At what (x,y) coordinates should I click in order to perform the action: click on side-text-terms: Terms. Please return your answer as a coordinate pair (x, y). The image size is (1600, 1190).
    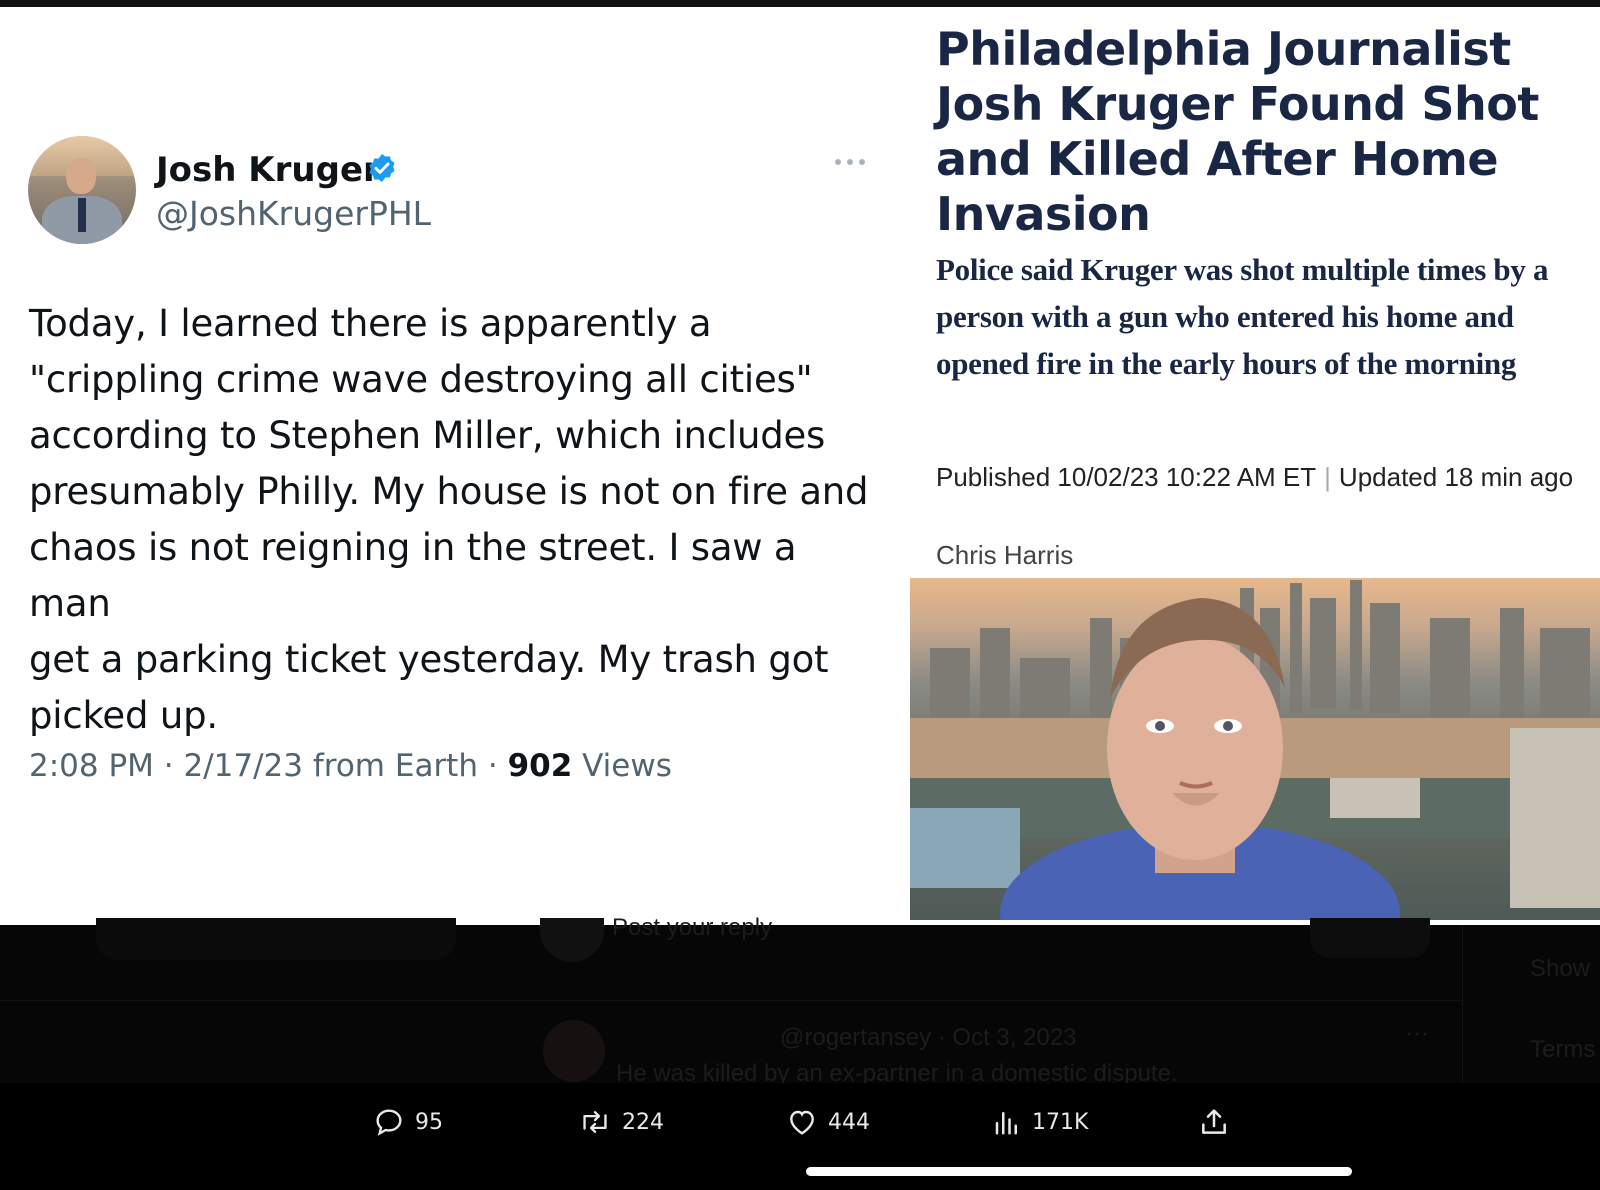
    Looking at the image, I should click on (1562, 1050).